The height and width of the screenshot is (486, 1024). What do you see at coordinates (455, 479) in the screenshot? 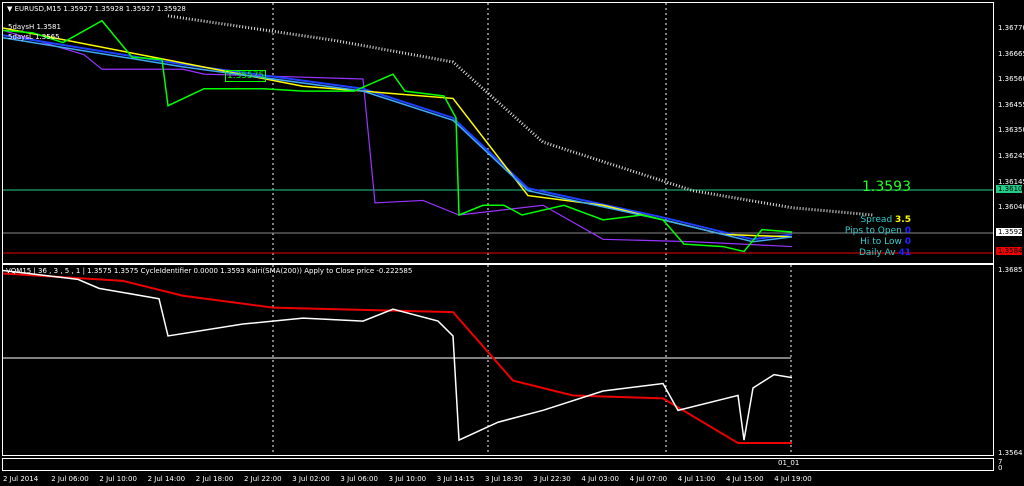
I see `time-tick: 3 Jul 14:15` at bounding box center [455, 479].